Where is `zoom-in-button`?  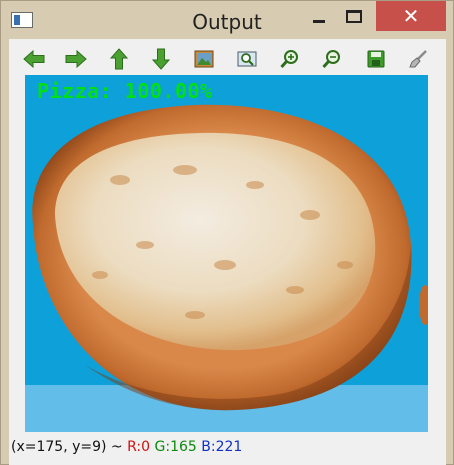 zoom-in-button is located at coordinates (290, 59).